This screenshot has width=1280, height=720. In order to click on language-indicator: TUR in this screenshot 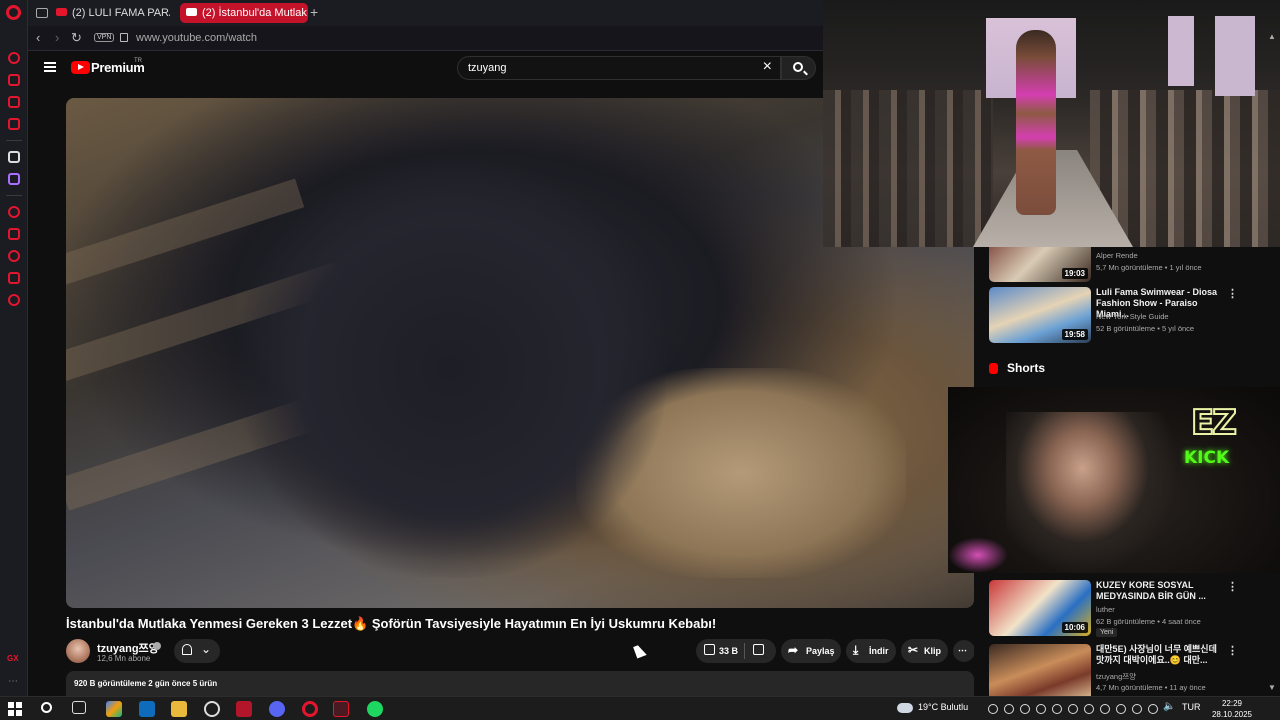, I will do `click(1191, 707)`.